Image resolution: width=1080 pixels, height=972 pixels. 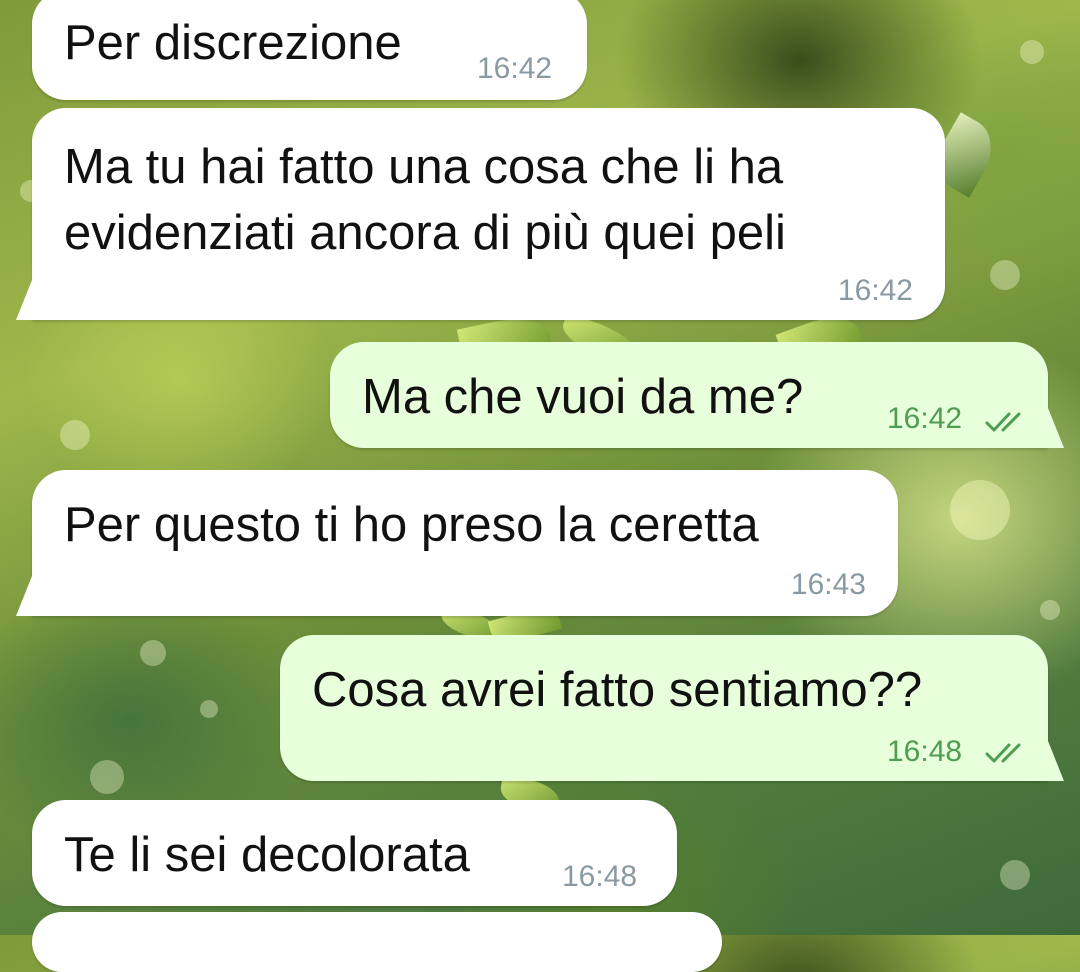 I want to click on message-text: Te li sei decolorata, so click(x=267, y=855).